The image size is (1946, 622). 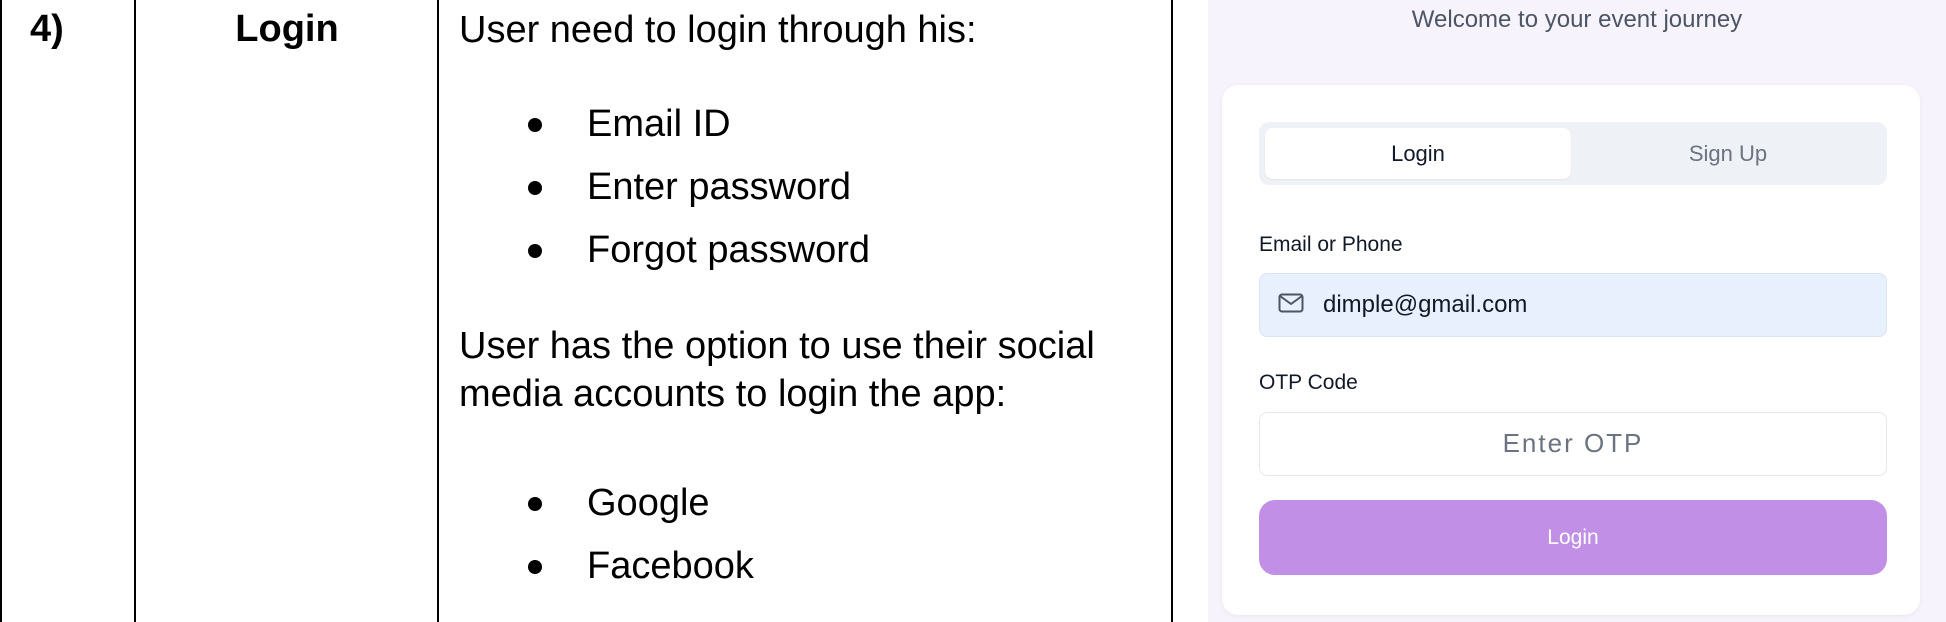 What do you see at coordinates (1291, 303) in the screenshot?
I see `mail-icon` at bounding box center [1291, 303].